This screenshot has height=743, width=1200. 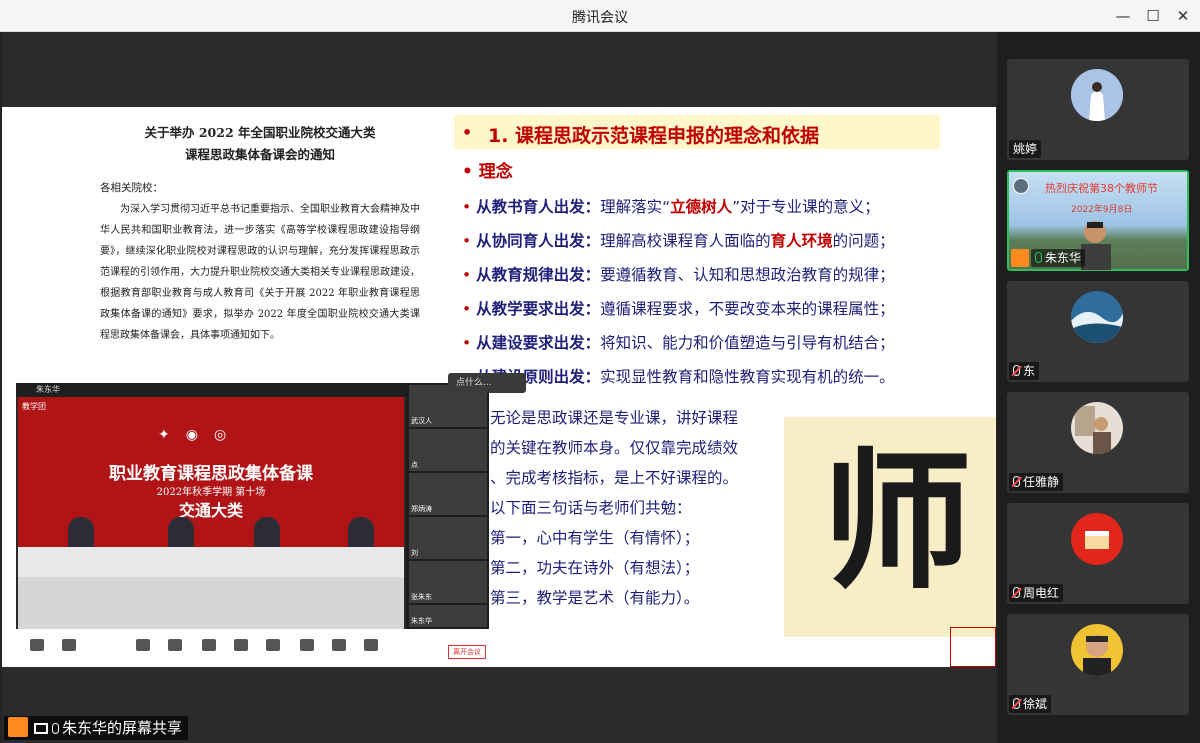 I want to click on thumb-name: 刘, so click(x=414, y=553).